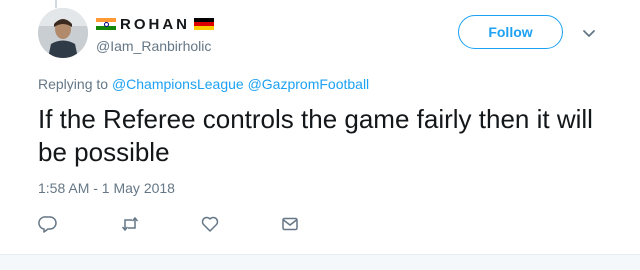  I want to click on avatar, so click(63, 33).